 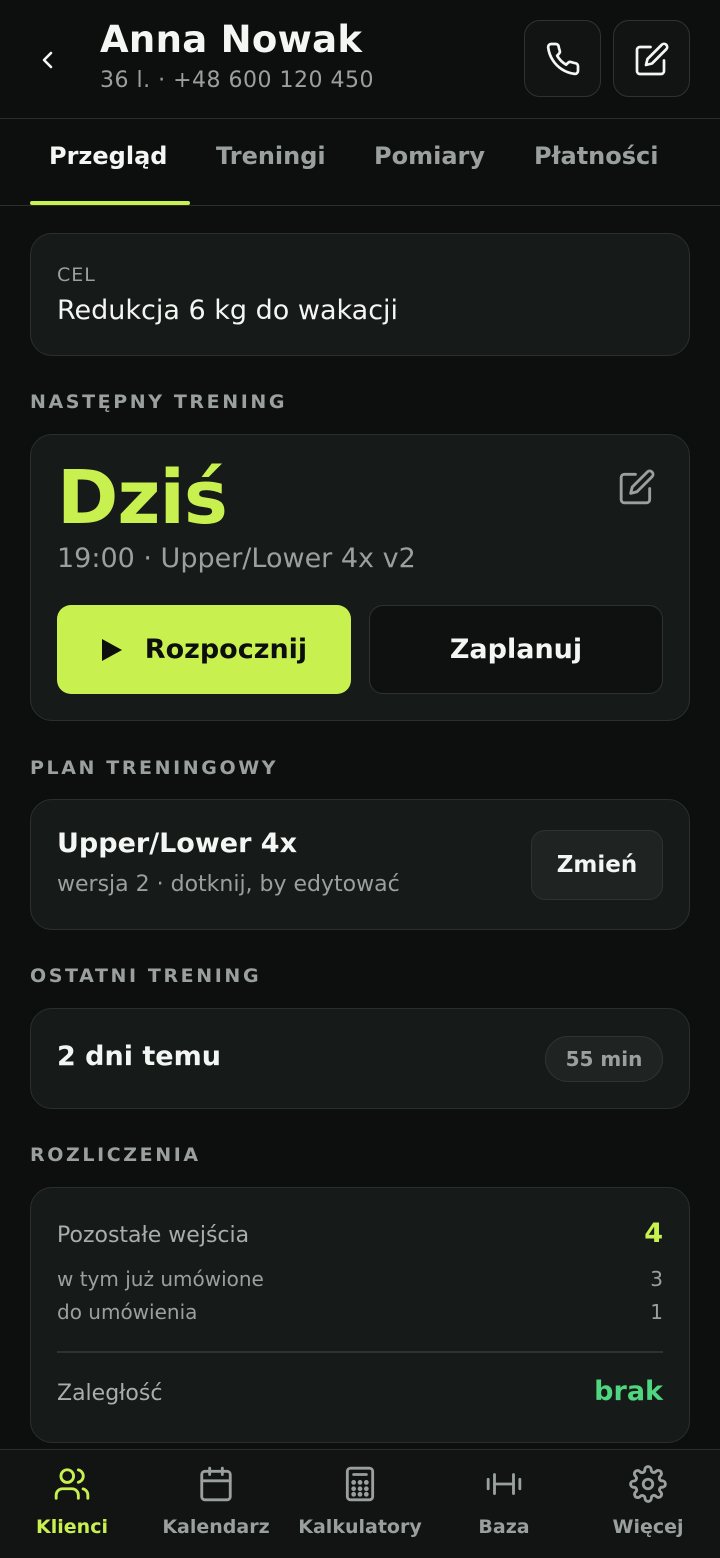 What do you see at coordinates (216, 1484) in the screenshot?
I see `calendar-icon` at bounding box center [216, 1484].